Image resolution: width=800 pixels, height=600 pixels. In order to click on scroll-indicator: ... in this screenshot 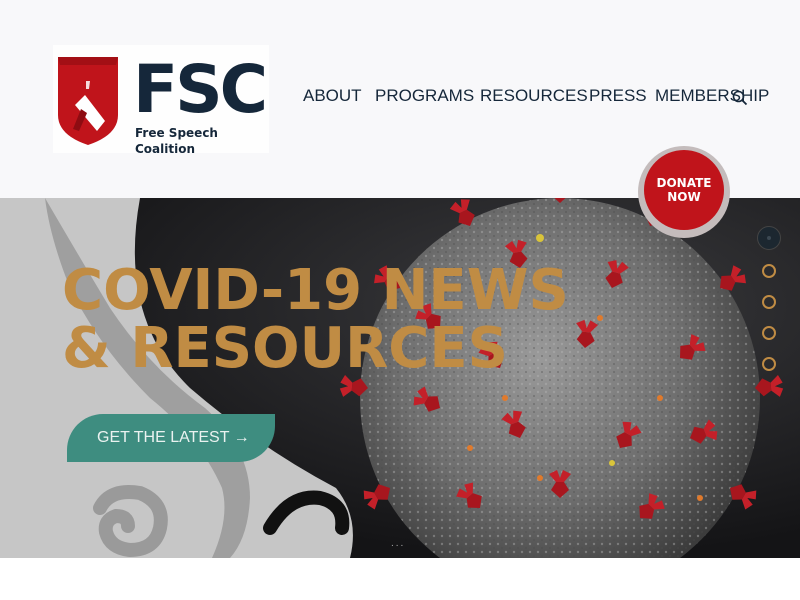, I will do `click(398, 543)`.